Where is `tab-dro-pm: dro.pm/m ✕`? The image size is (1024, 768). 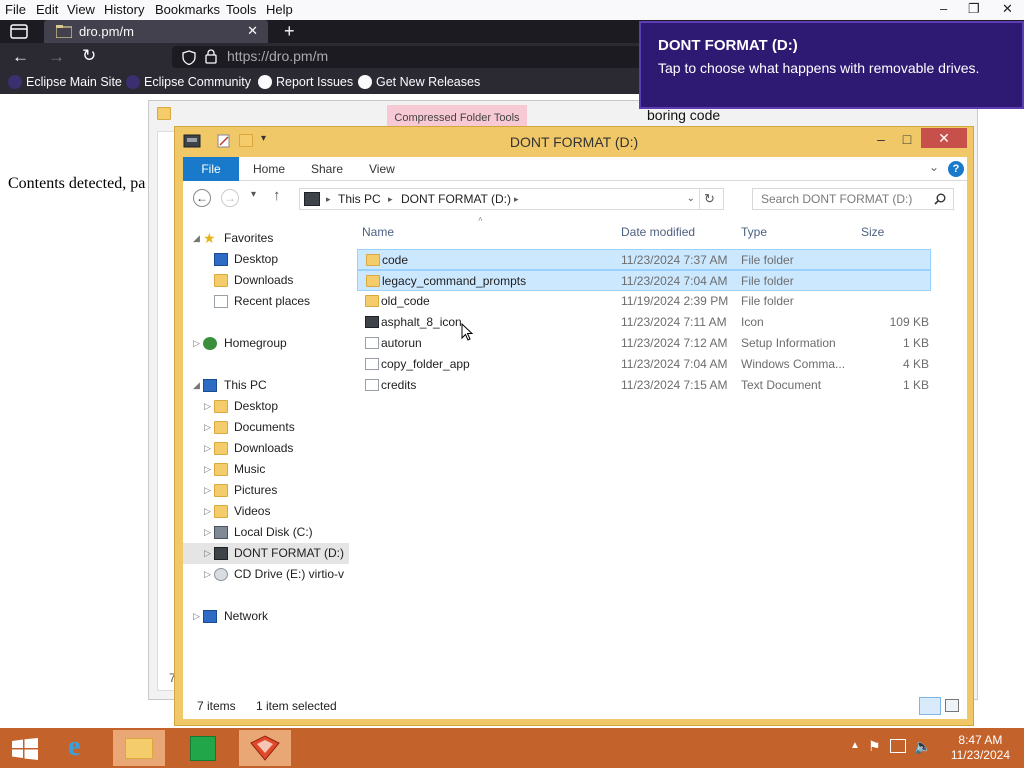 tab-dro-pm: dro.pm/m ✕ is located at coordinates (156, 31).